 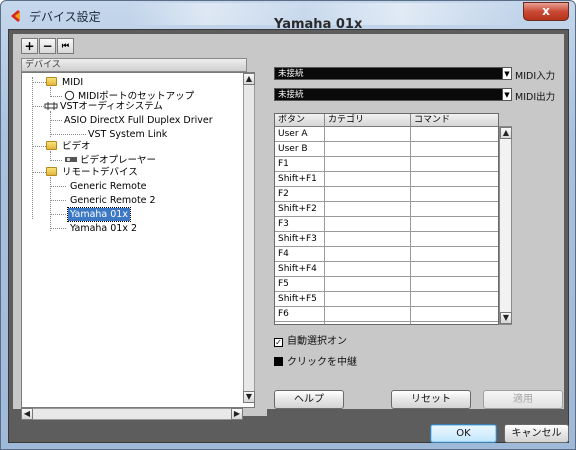 What do you see at coordinates (278, 361) in the screenshot?
I see `click-relay-checkbox` at bounding box center [278, 361].